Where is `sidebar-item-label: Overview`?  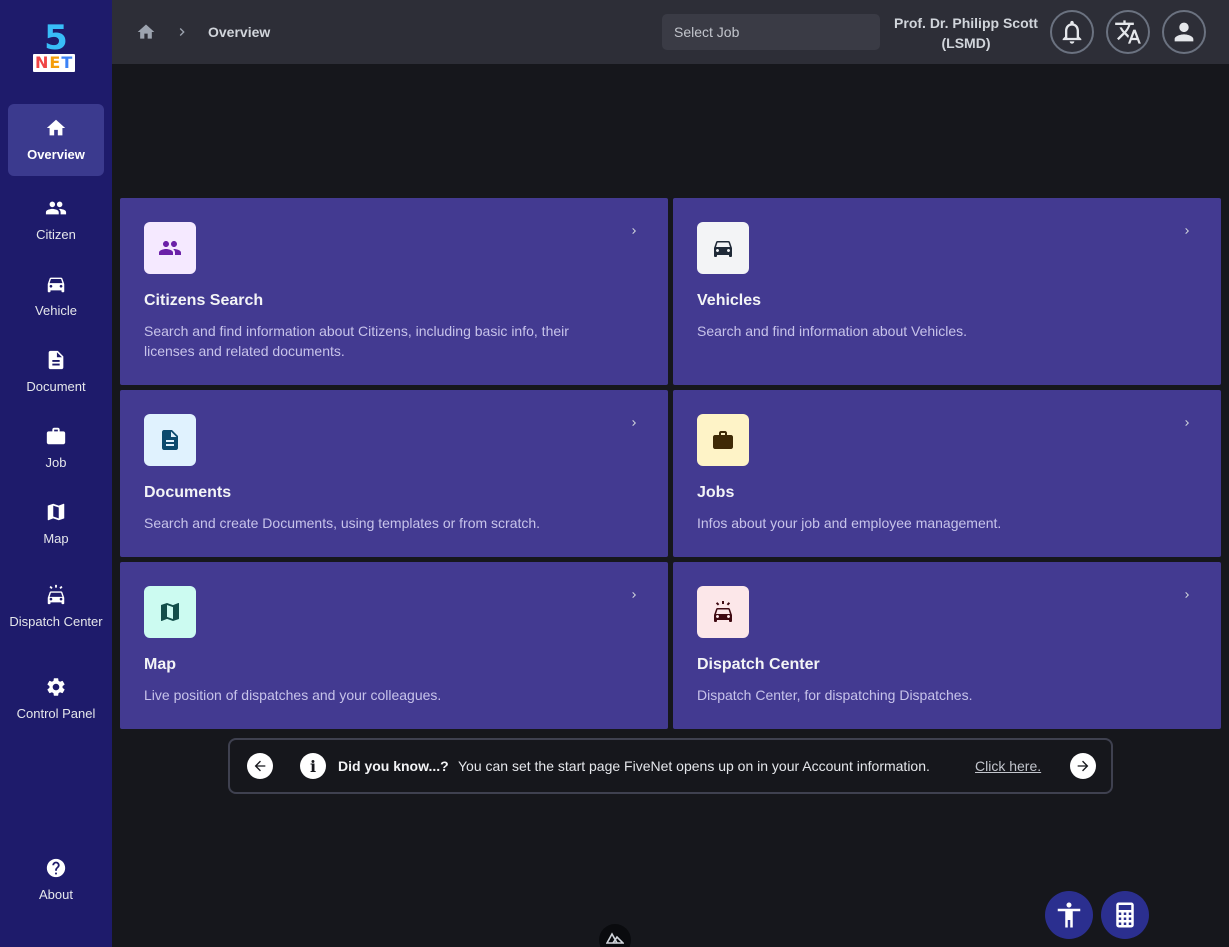 sidebar-item-label: Overview is located at coordinates (56, 154).